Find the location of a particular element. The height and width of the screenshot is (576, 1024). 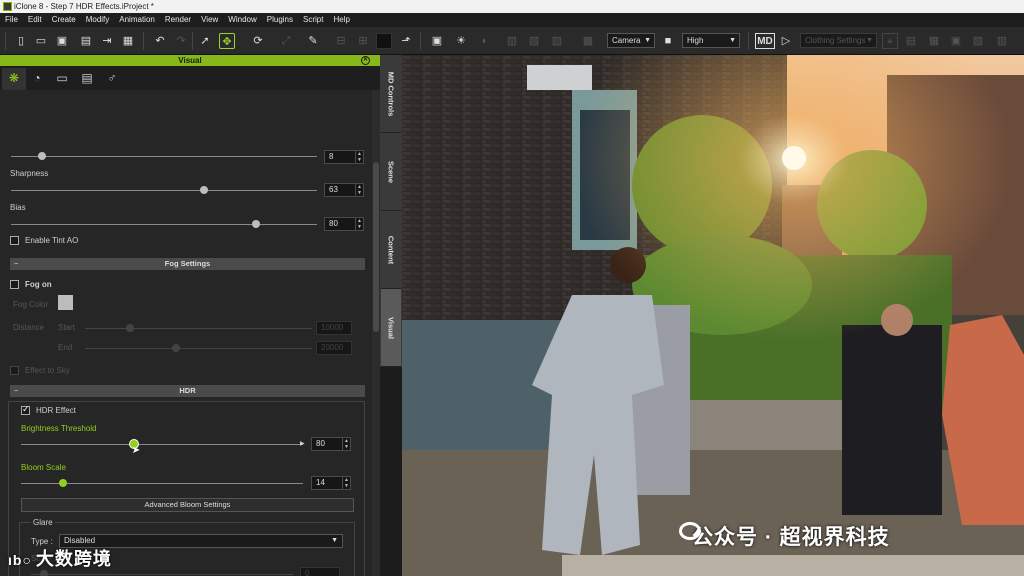

fog-start-slider-handle is located at coordinates (130, 328).